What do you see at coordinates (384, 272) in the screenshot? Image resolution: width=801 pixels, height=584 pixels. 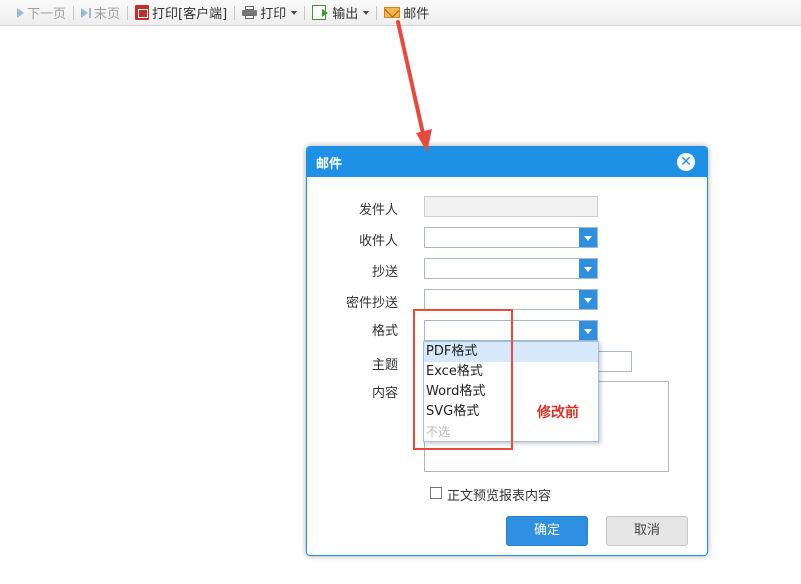 I see `cc-label: 抄送` at bounding box center [384, 272].